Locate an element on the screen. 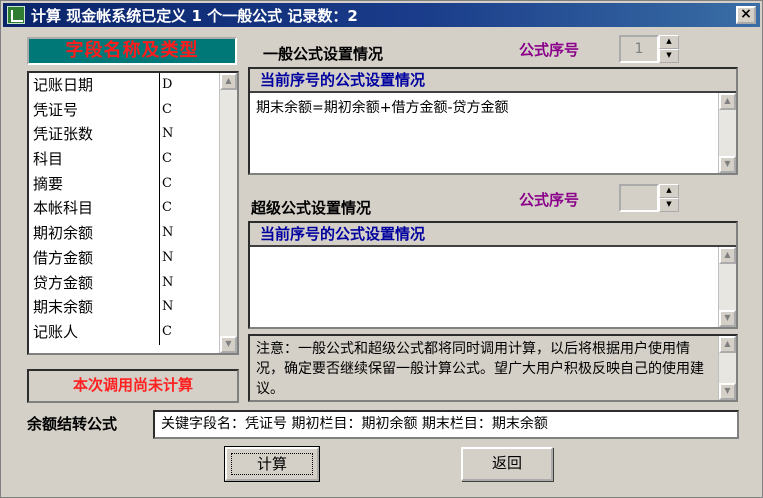 Image resolution: width=763 pixels, height=498 pixels. general-seq-spinner: 1 ▲ ▼ is located at coordinates (649, 49).